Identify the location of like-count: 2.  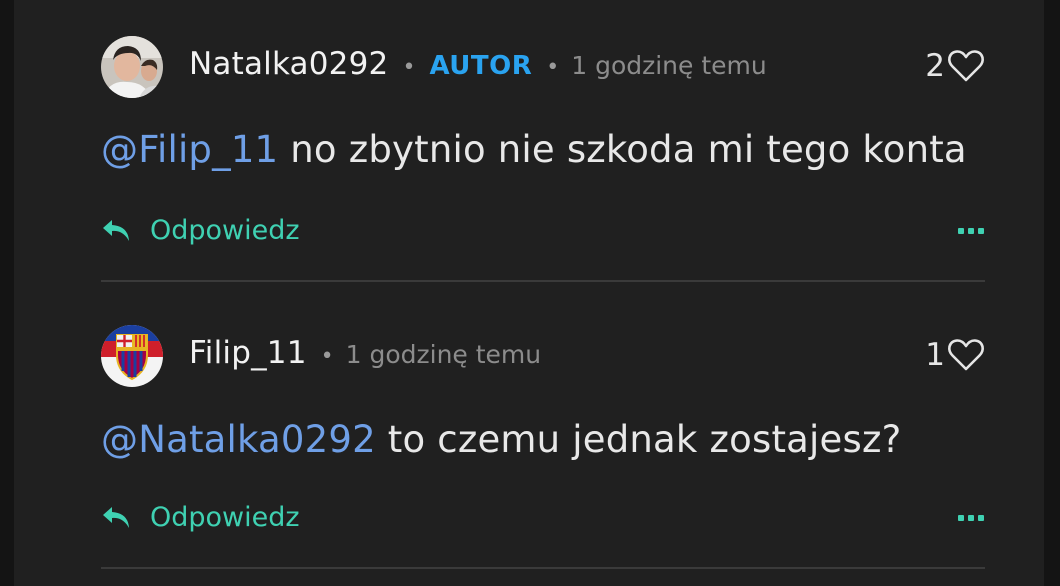
(935, 66).